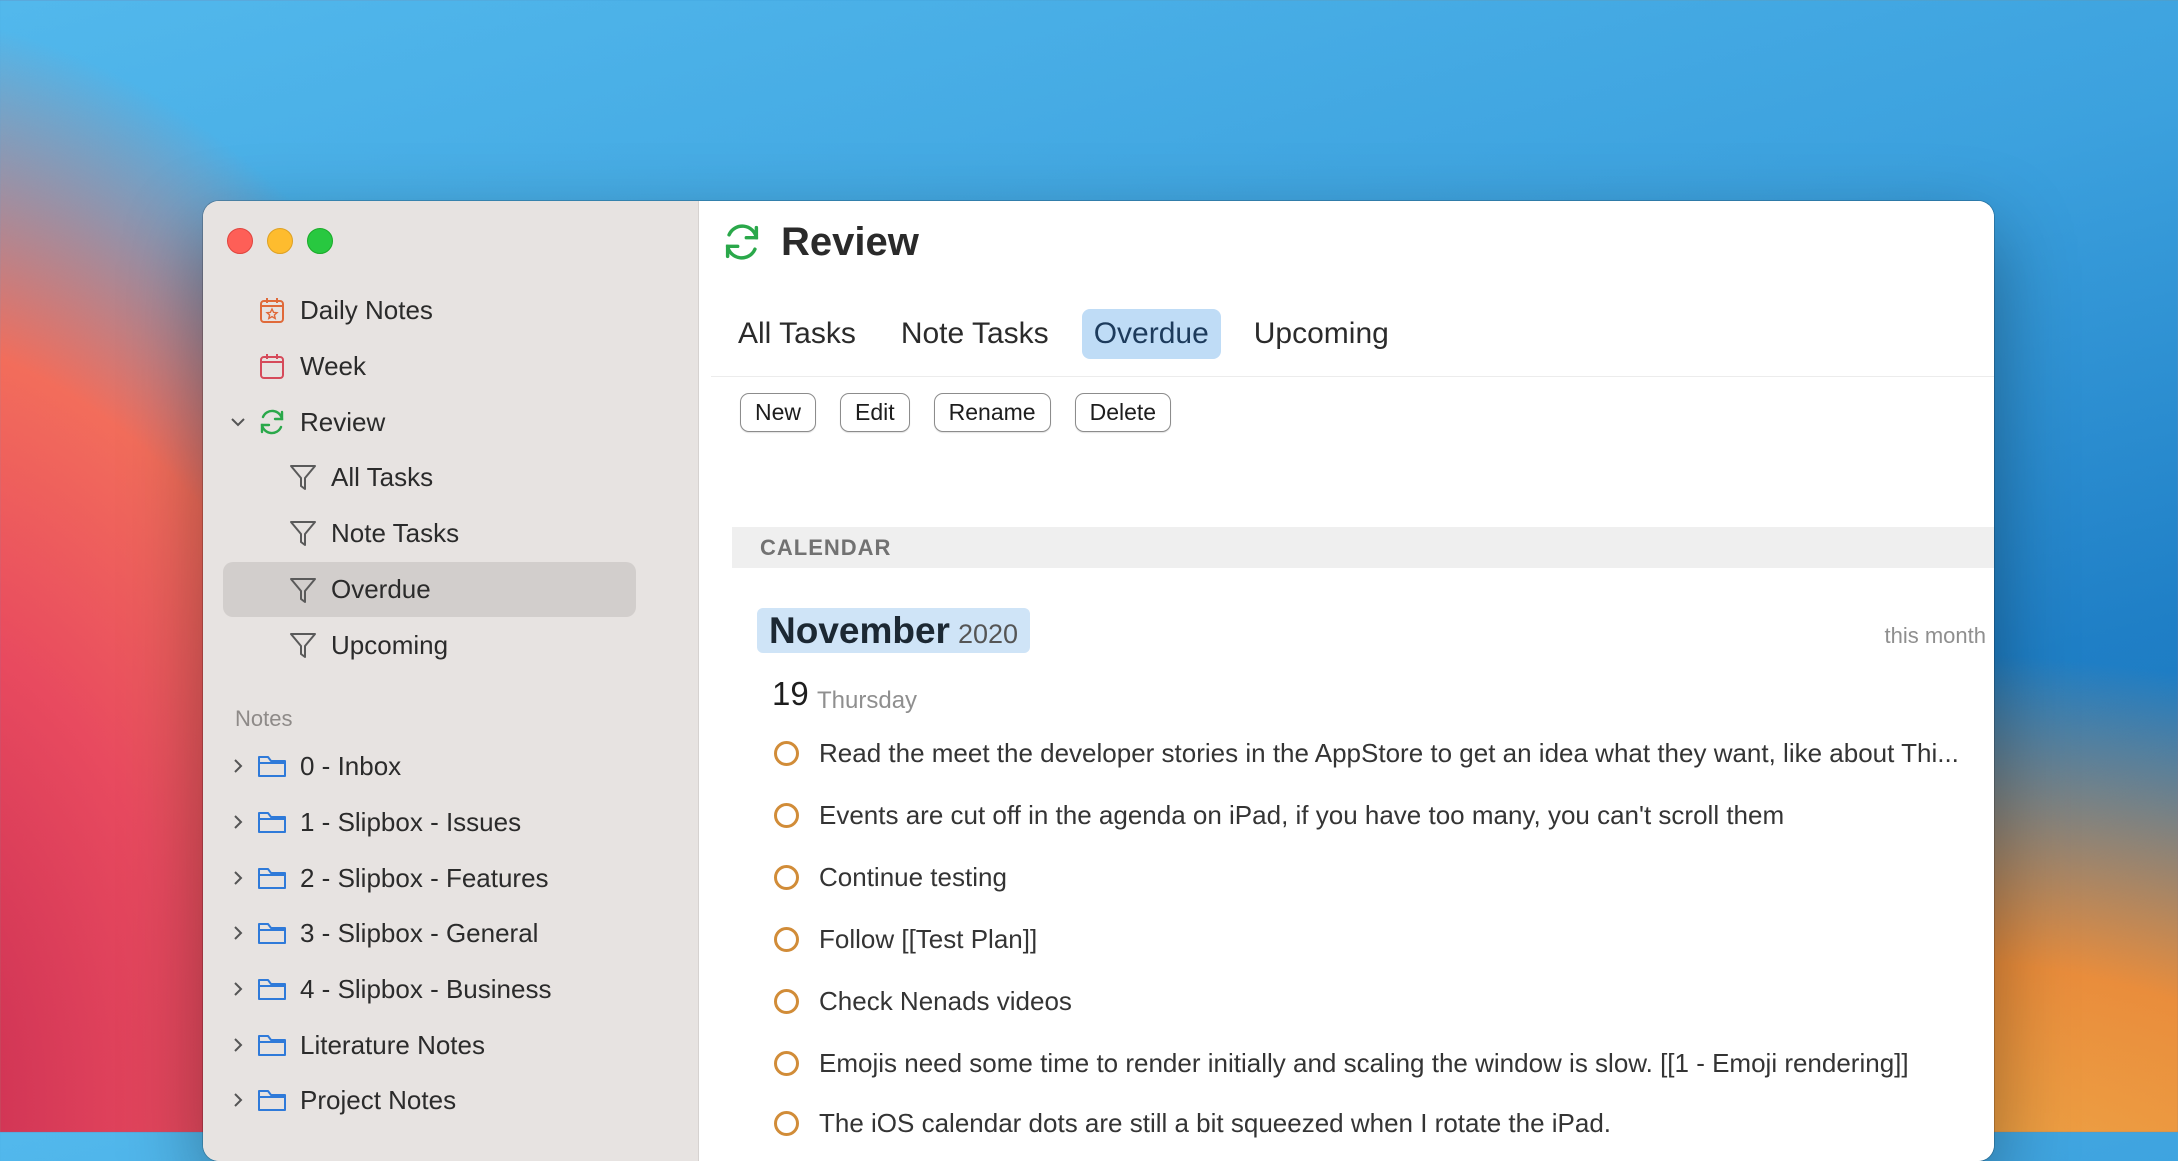  I want to click on page-title: Review, so click(850, 241).